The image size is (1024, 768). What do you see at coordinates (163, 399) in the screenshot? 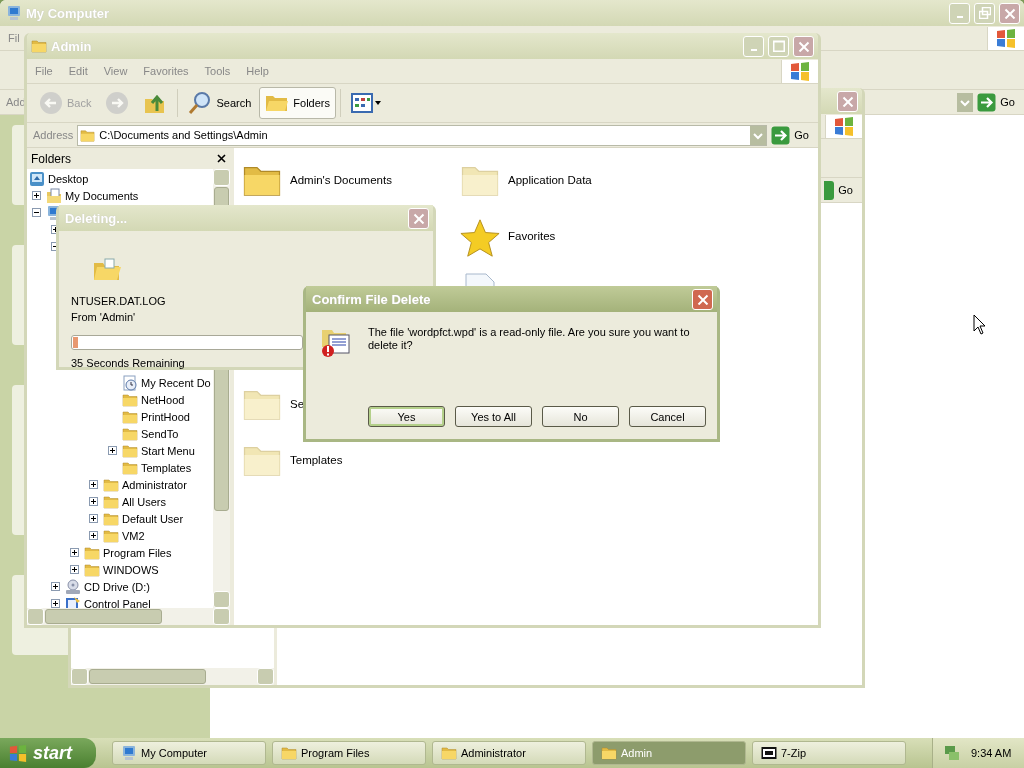
I see `tree-item: NetHood` at bounding box center [163, 399].